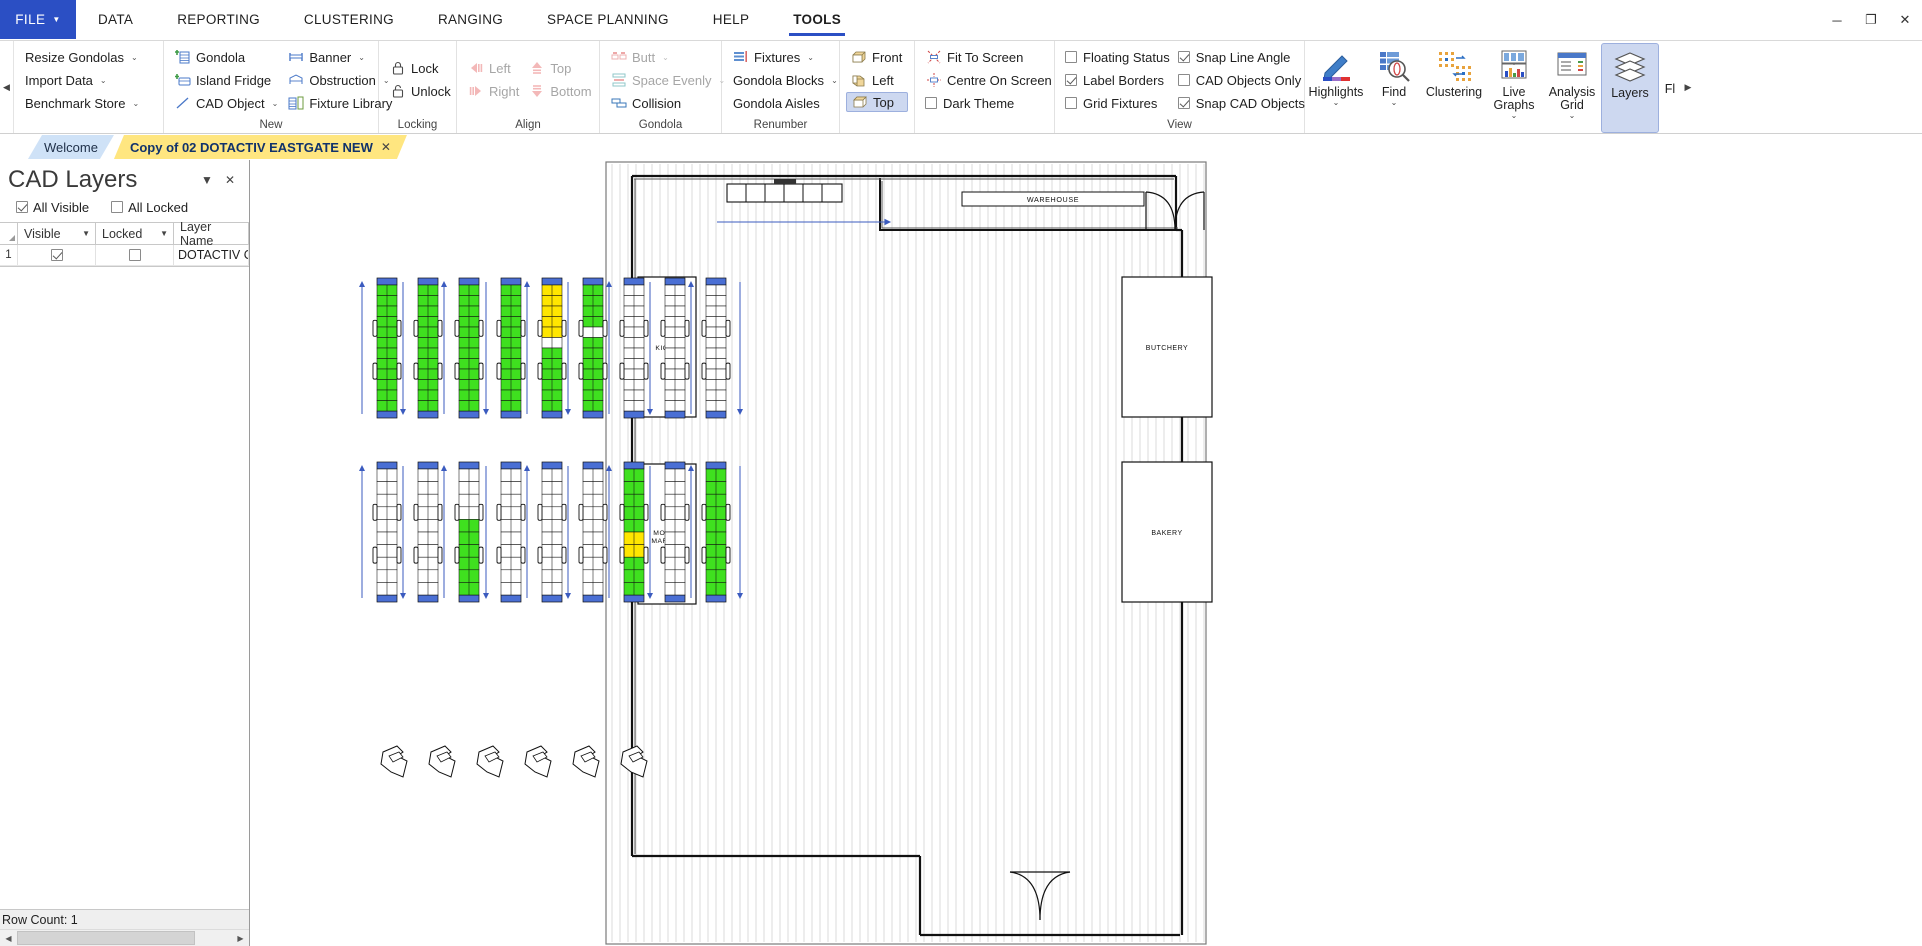 The height and width of the screenshot is (946, 1922). Describe the element at coordinates (493, 68) in the screenshot. I see `align-left-button: Left` at that location.